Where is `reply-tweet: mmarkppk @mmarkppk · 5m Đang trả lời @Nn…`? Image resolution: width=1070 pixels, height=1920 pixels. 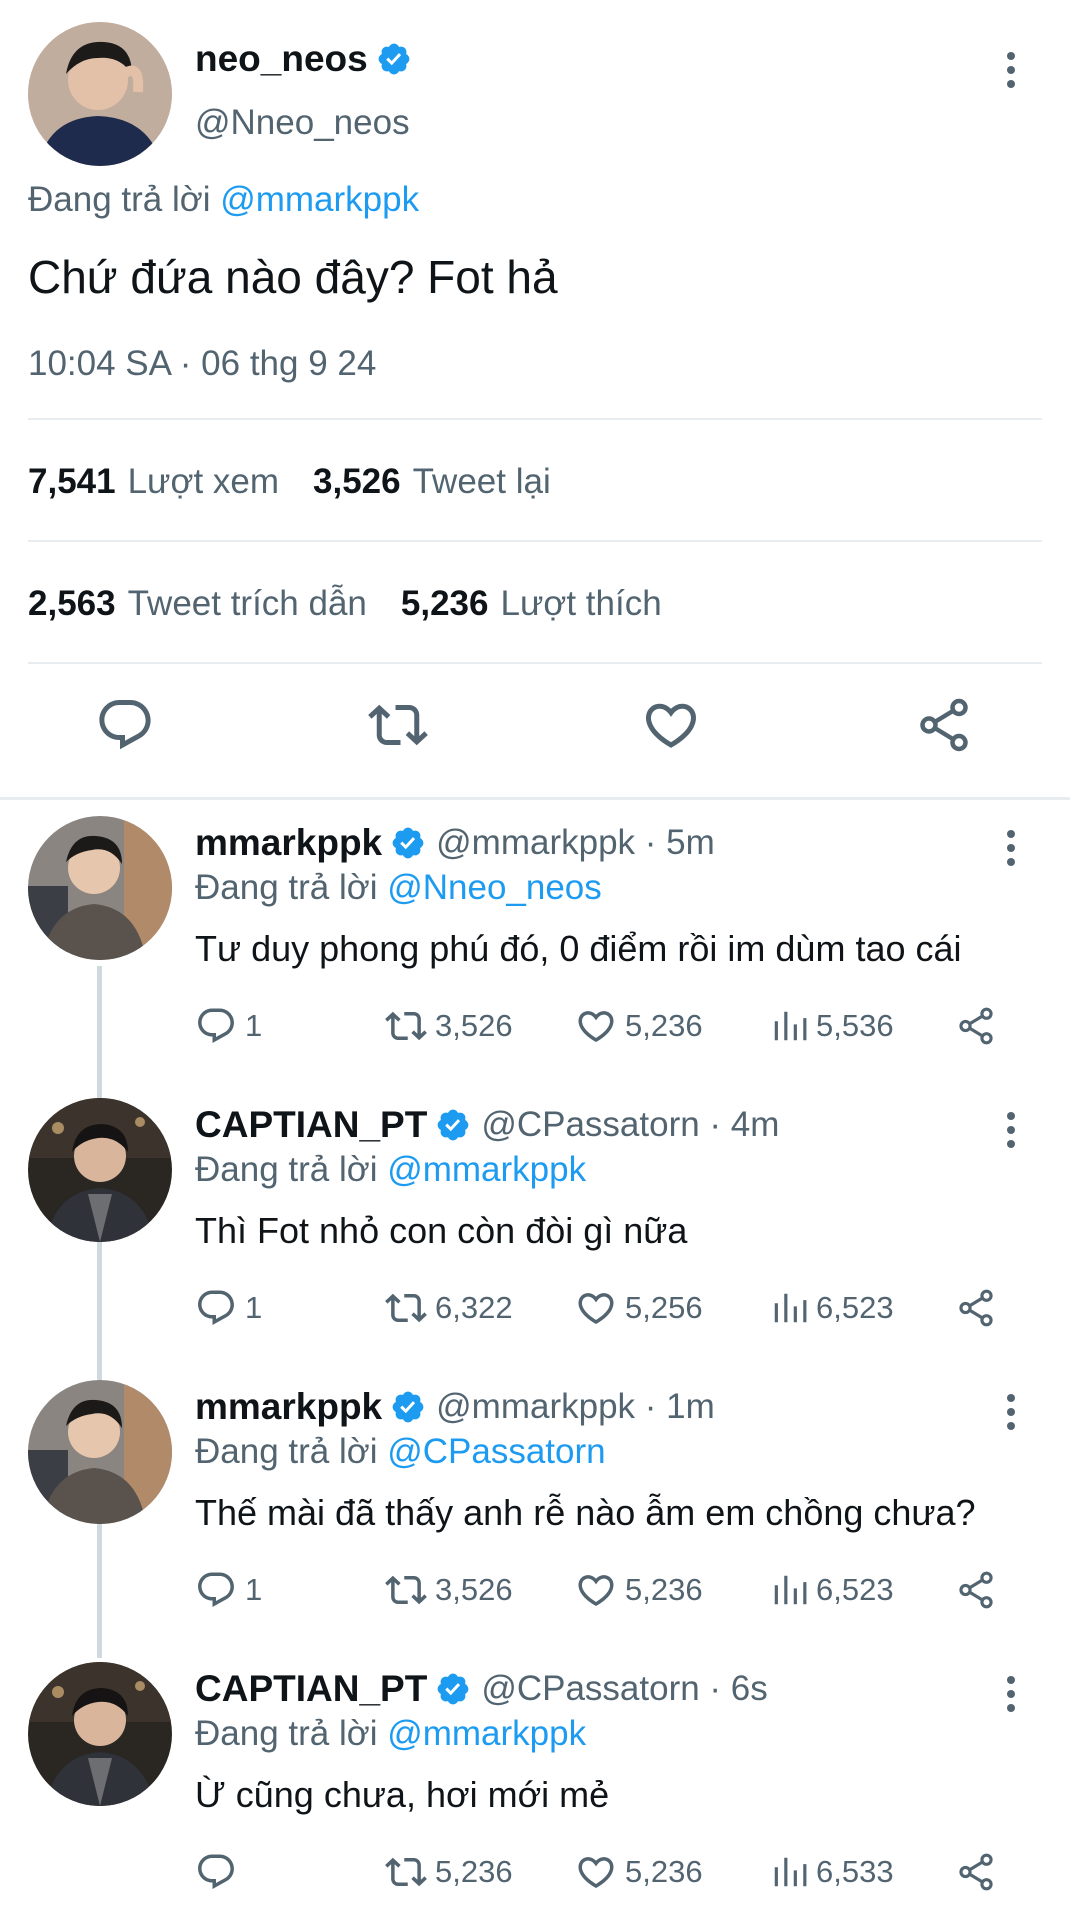
reply-tweet: mmarkppk @mmarkppk · 5m Đang trả lời @Nn… is located at coordinates (535, 956).